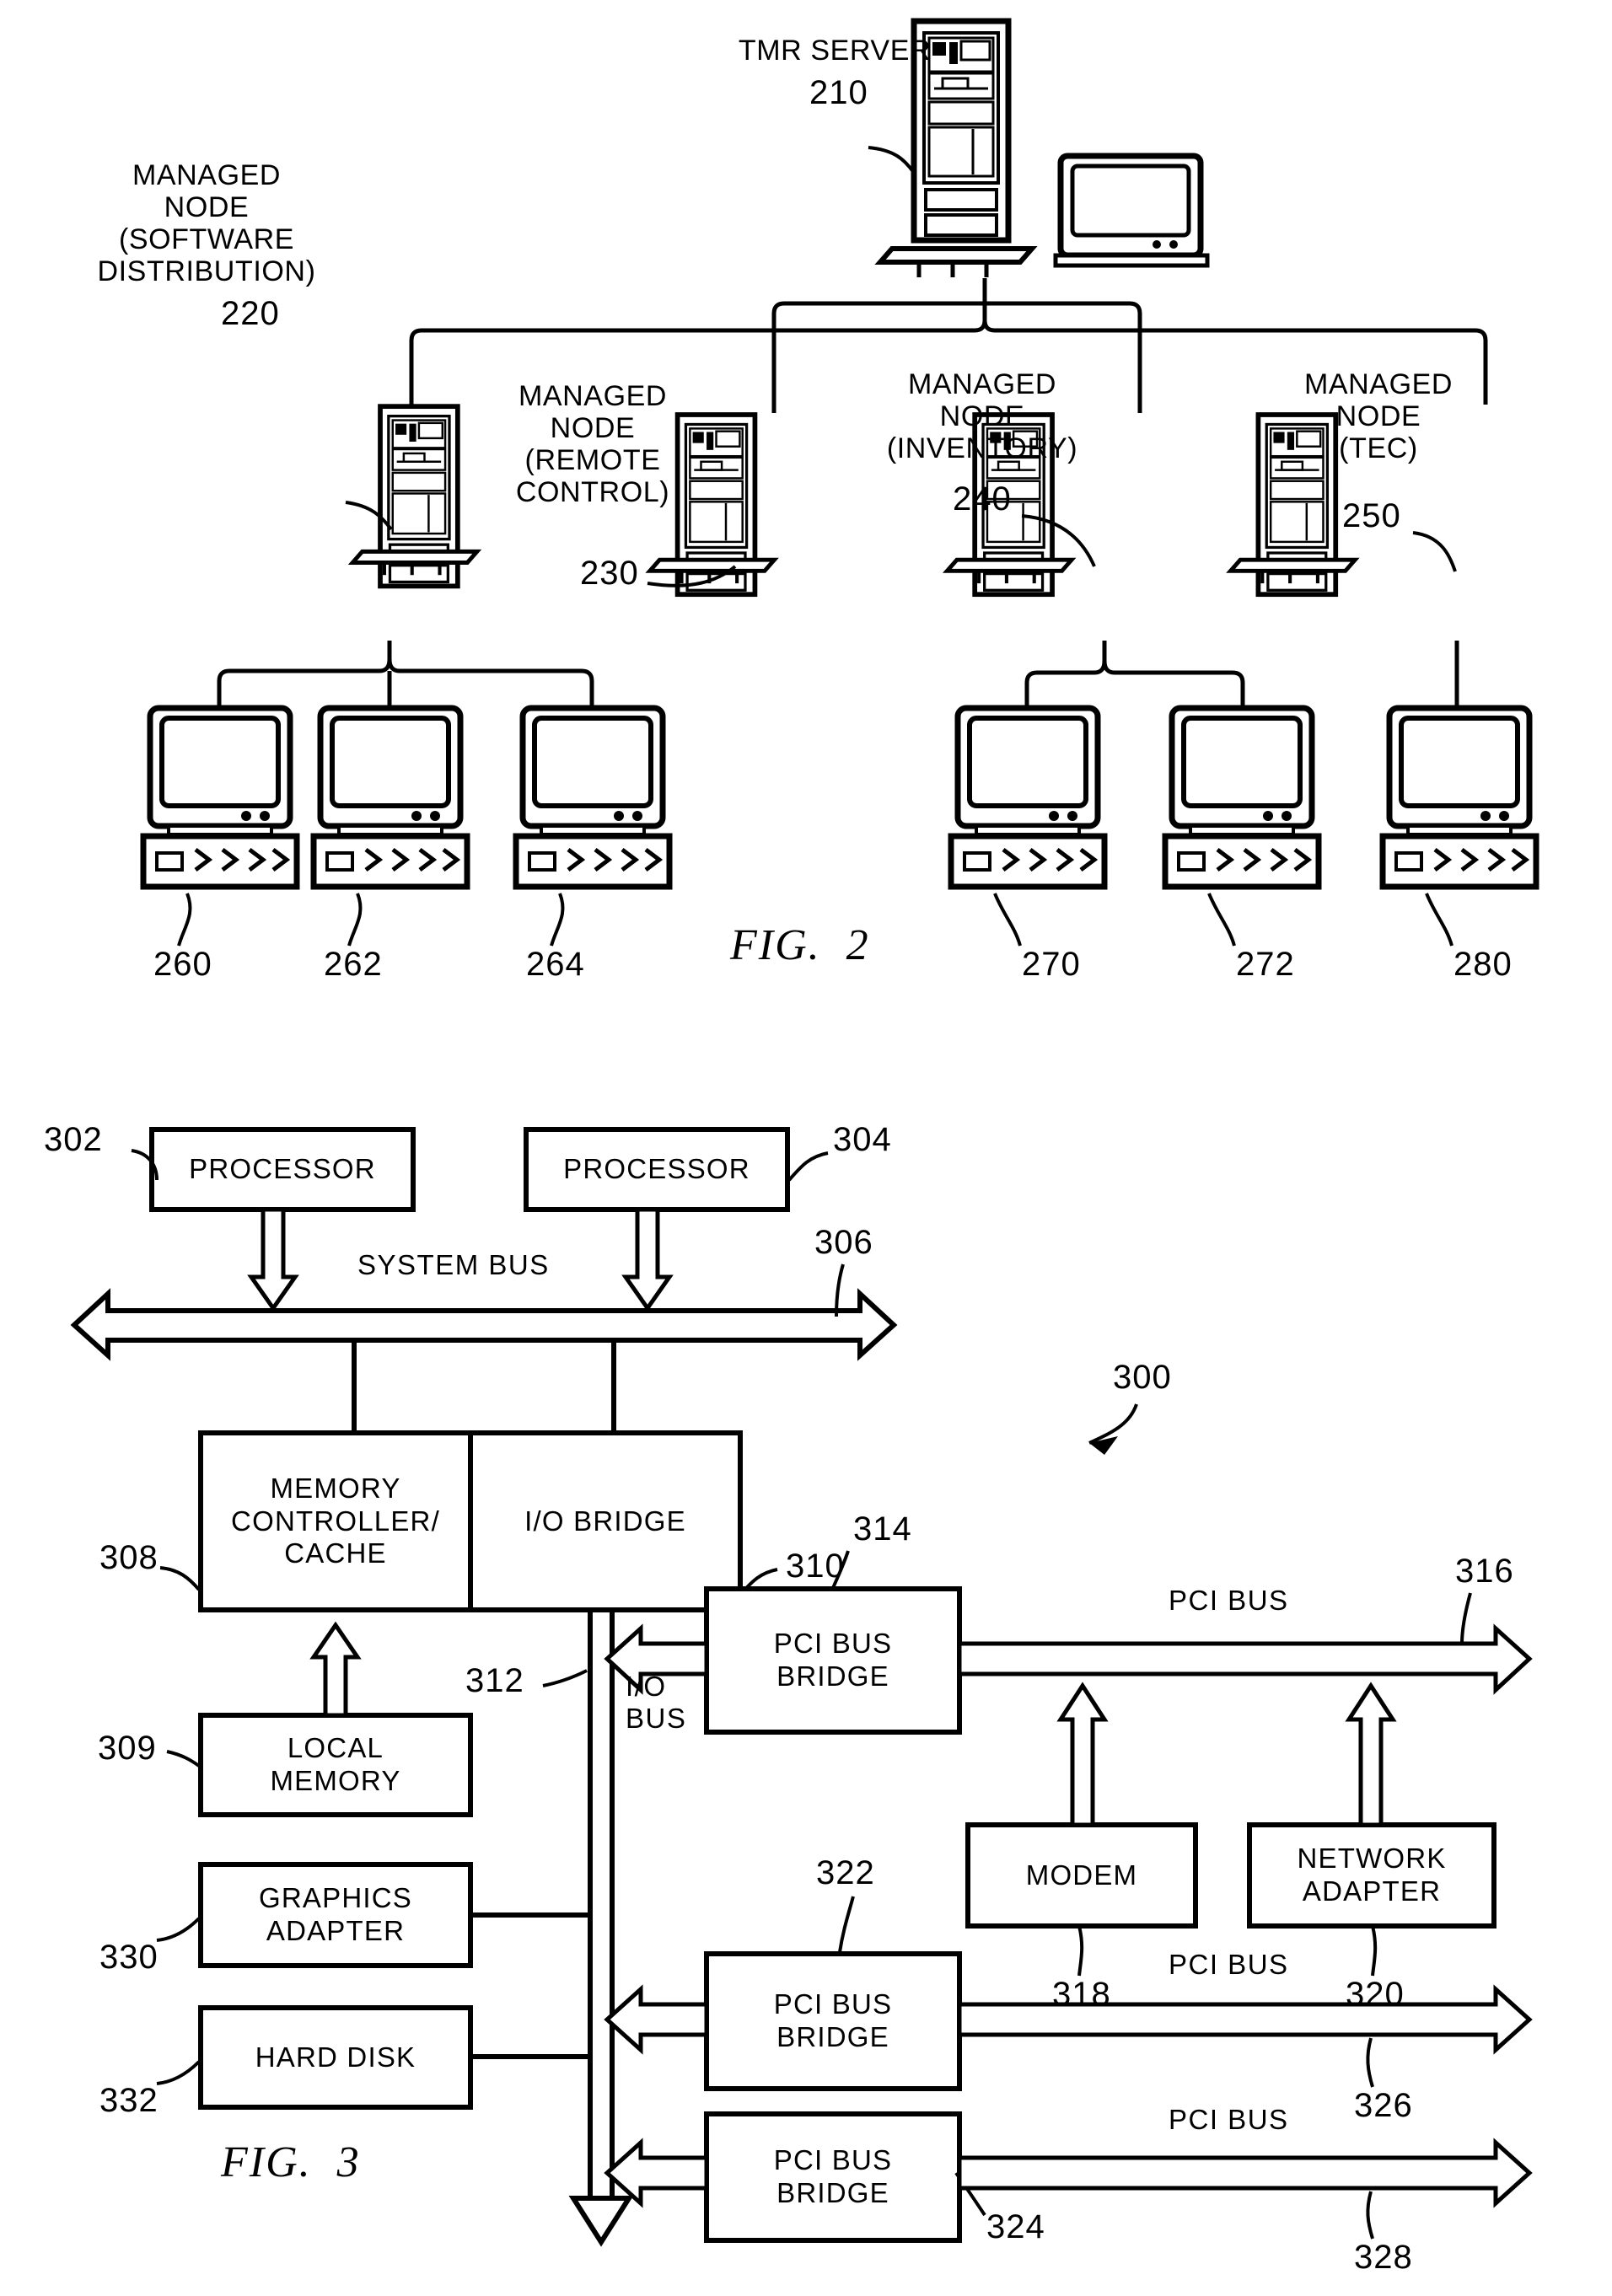 Image resolution: width=1612 pixels, height=2296 pixels. What do you see at coordinates (1378, 384) in the screenshot?
I see `managed-node-250-label-line1: MANAGED` at bounding box center [1378, 384].